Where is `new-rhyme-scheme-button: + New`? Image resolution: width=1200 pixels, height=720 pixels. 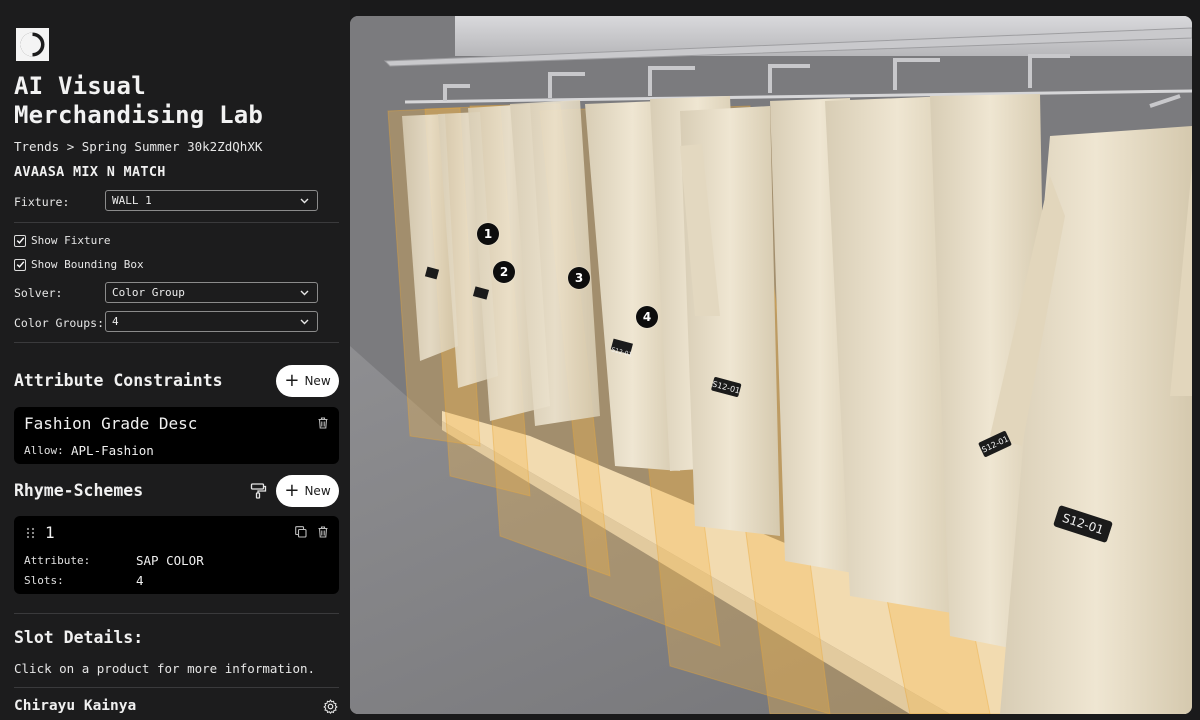 new-rhyme-scheme-button: + New is located at coordinates (307, 491).